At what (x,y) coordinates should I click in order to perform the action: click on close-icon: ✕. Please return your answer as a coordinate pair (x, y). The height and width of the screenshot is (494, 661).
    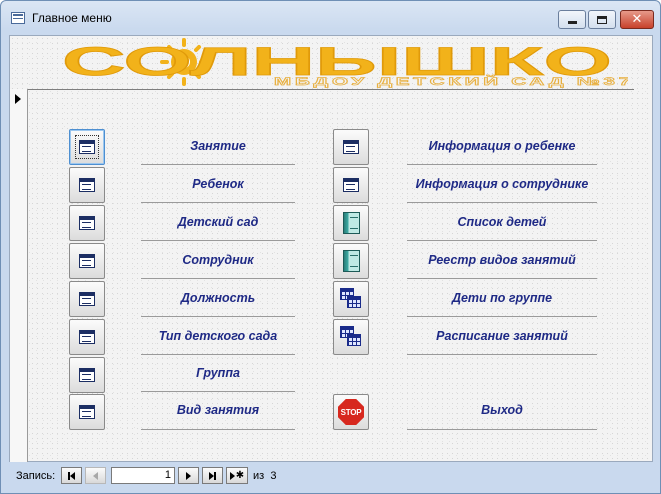
    Looking at the image, I should click on (637, 19).